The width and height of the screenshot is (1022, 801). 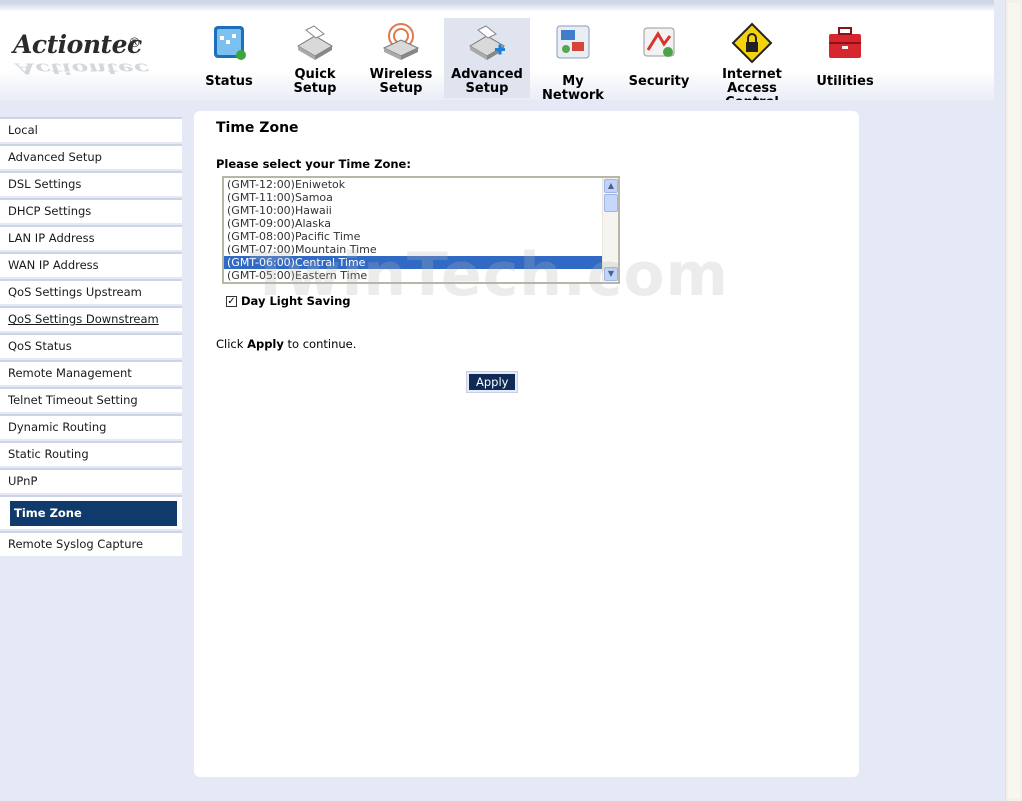 I want to click on status-icon, so click(x=230, y=43).